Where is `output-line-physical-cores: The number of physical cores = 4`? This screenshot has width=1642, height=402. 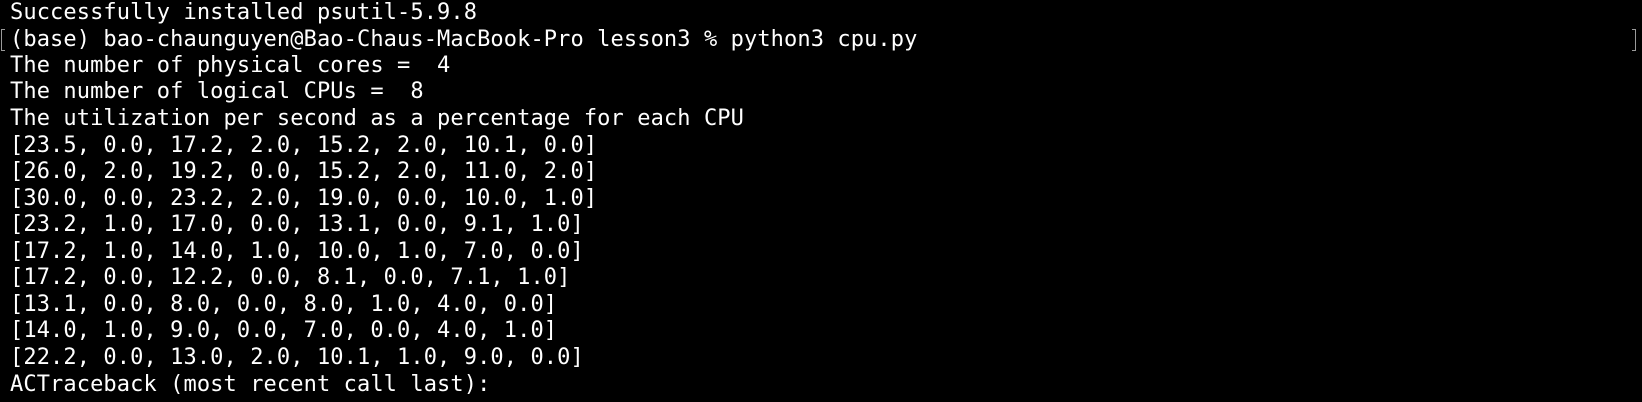 output-line-physical-cores: The number of physical cores = 4 is located at coordinates (230, 65).